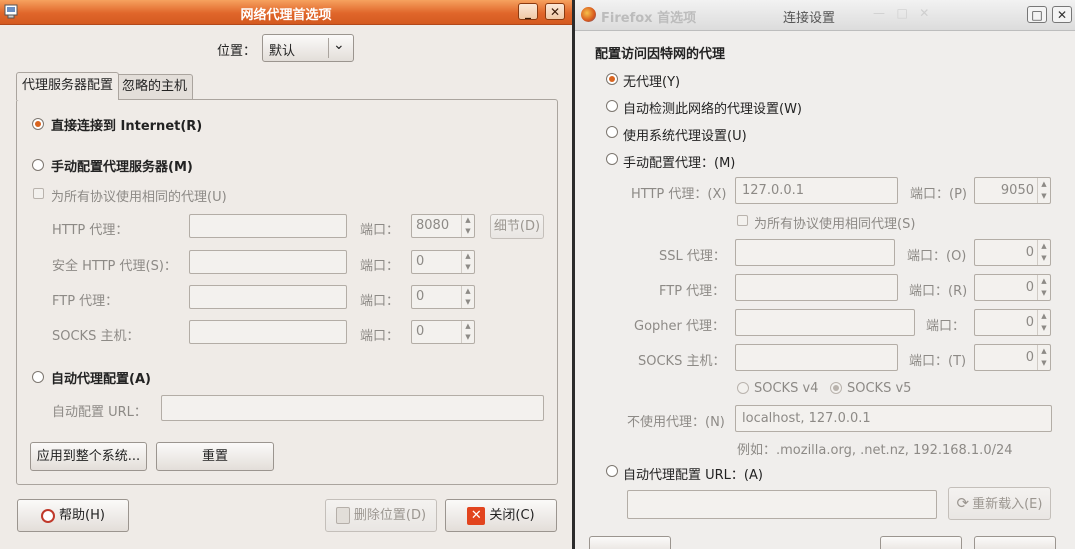 This screenshot has height=549, width=1075. I want to click on http-port-label: 端口：, so click(380, 230).